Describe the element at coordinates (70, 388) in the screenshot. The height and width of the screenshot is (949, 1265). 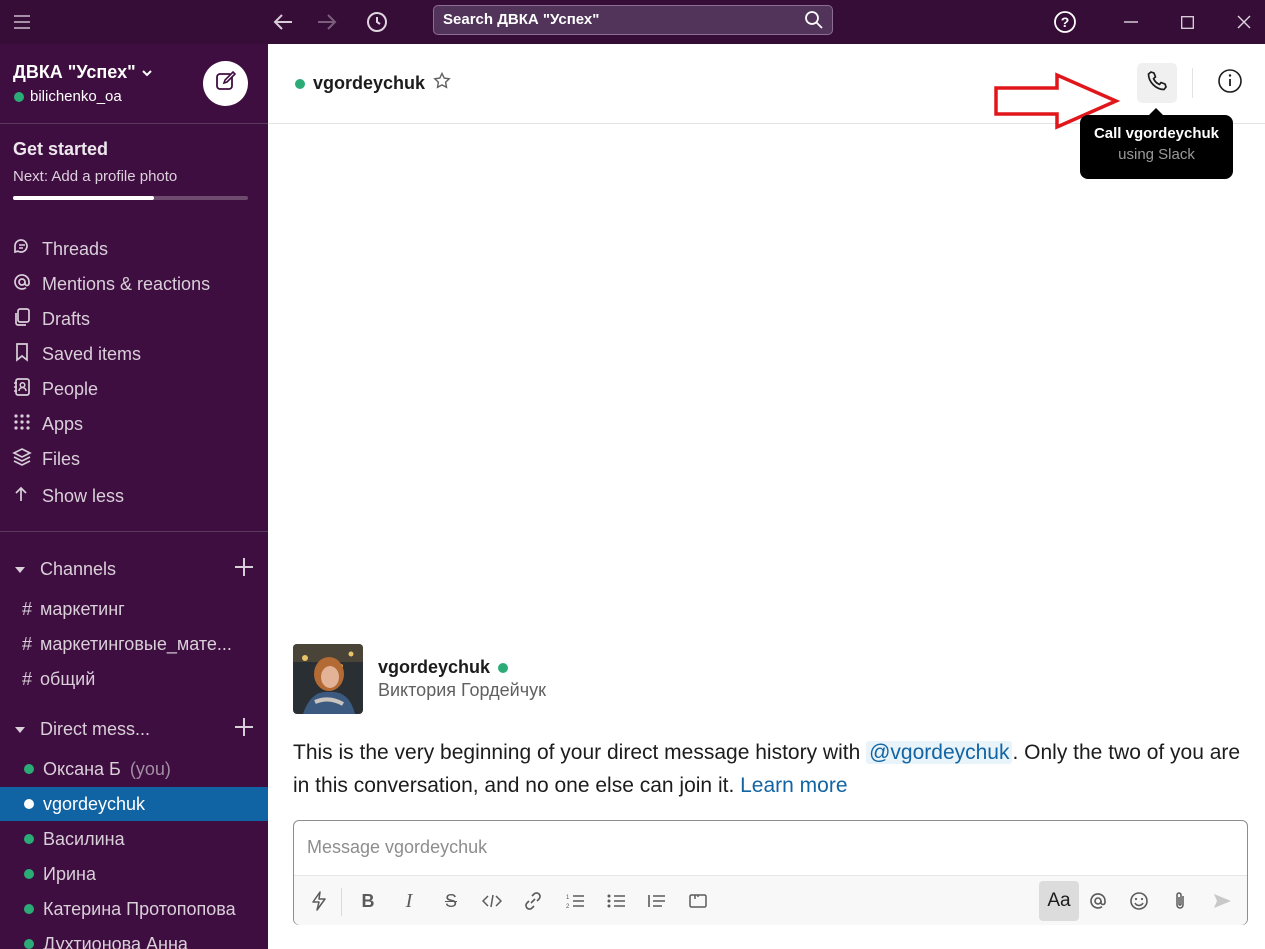
I see `nav-label-people: People` at that location.